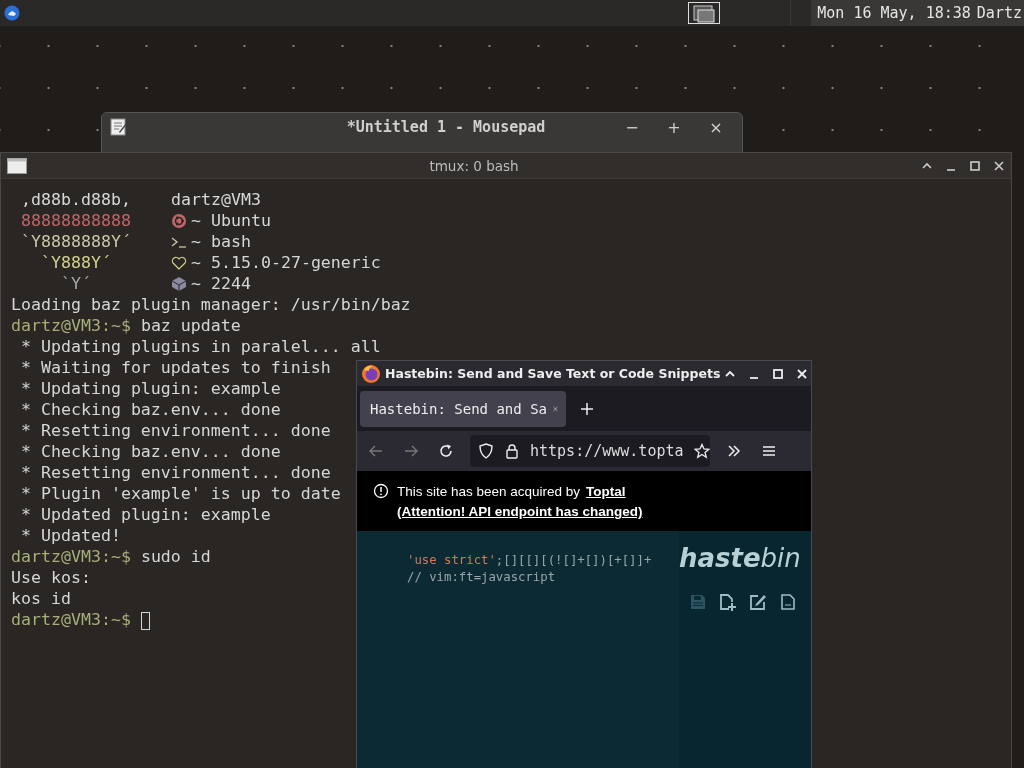 The image size is (1024, 768). Describe the element at coordinates (486, 451) in the screenshot. I see `shield-icon` at that location.